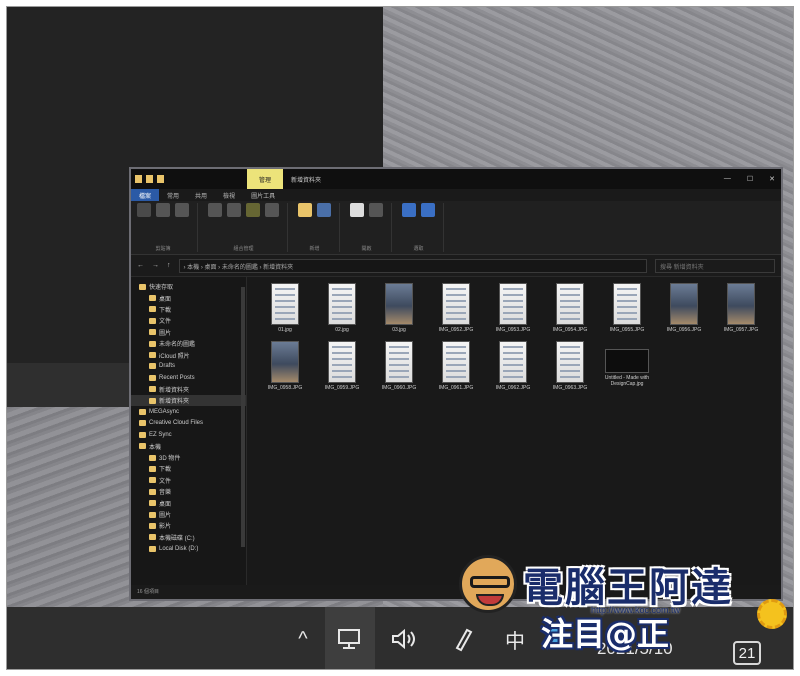 The image size is (800, 676). I want to click on delete-icon, so click(253, 210).